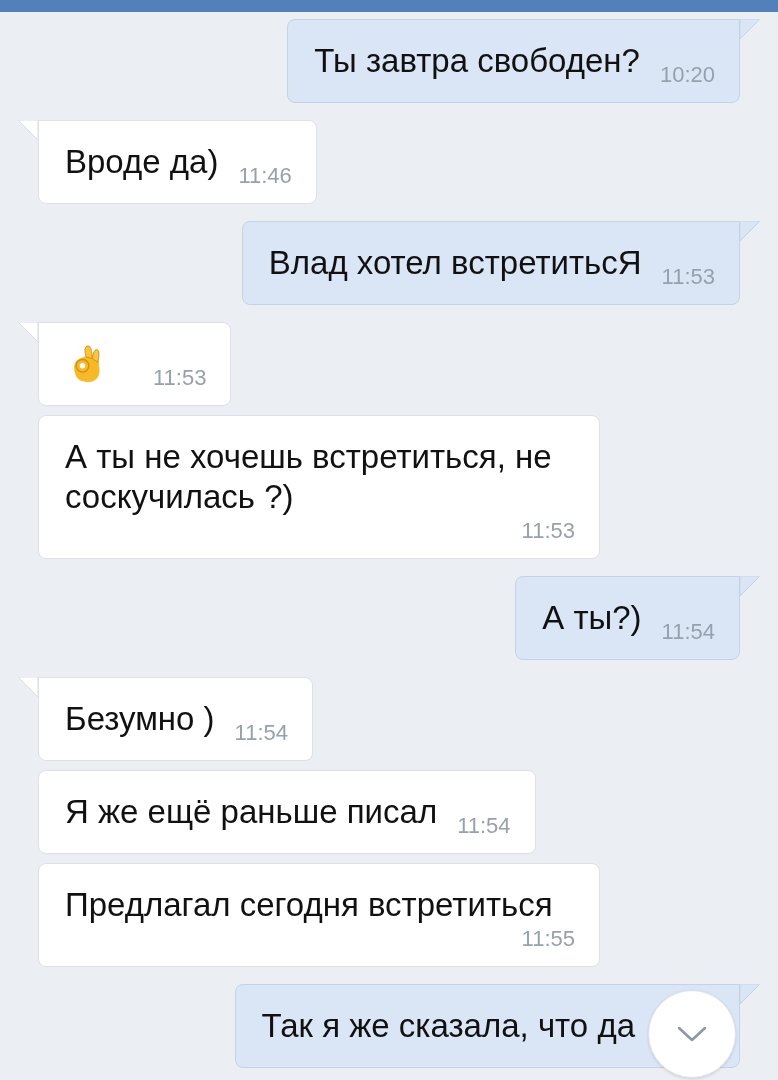  I want to click on message-text: Ты завтра свободен?, so click(477, 61).